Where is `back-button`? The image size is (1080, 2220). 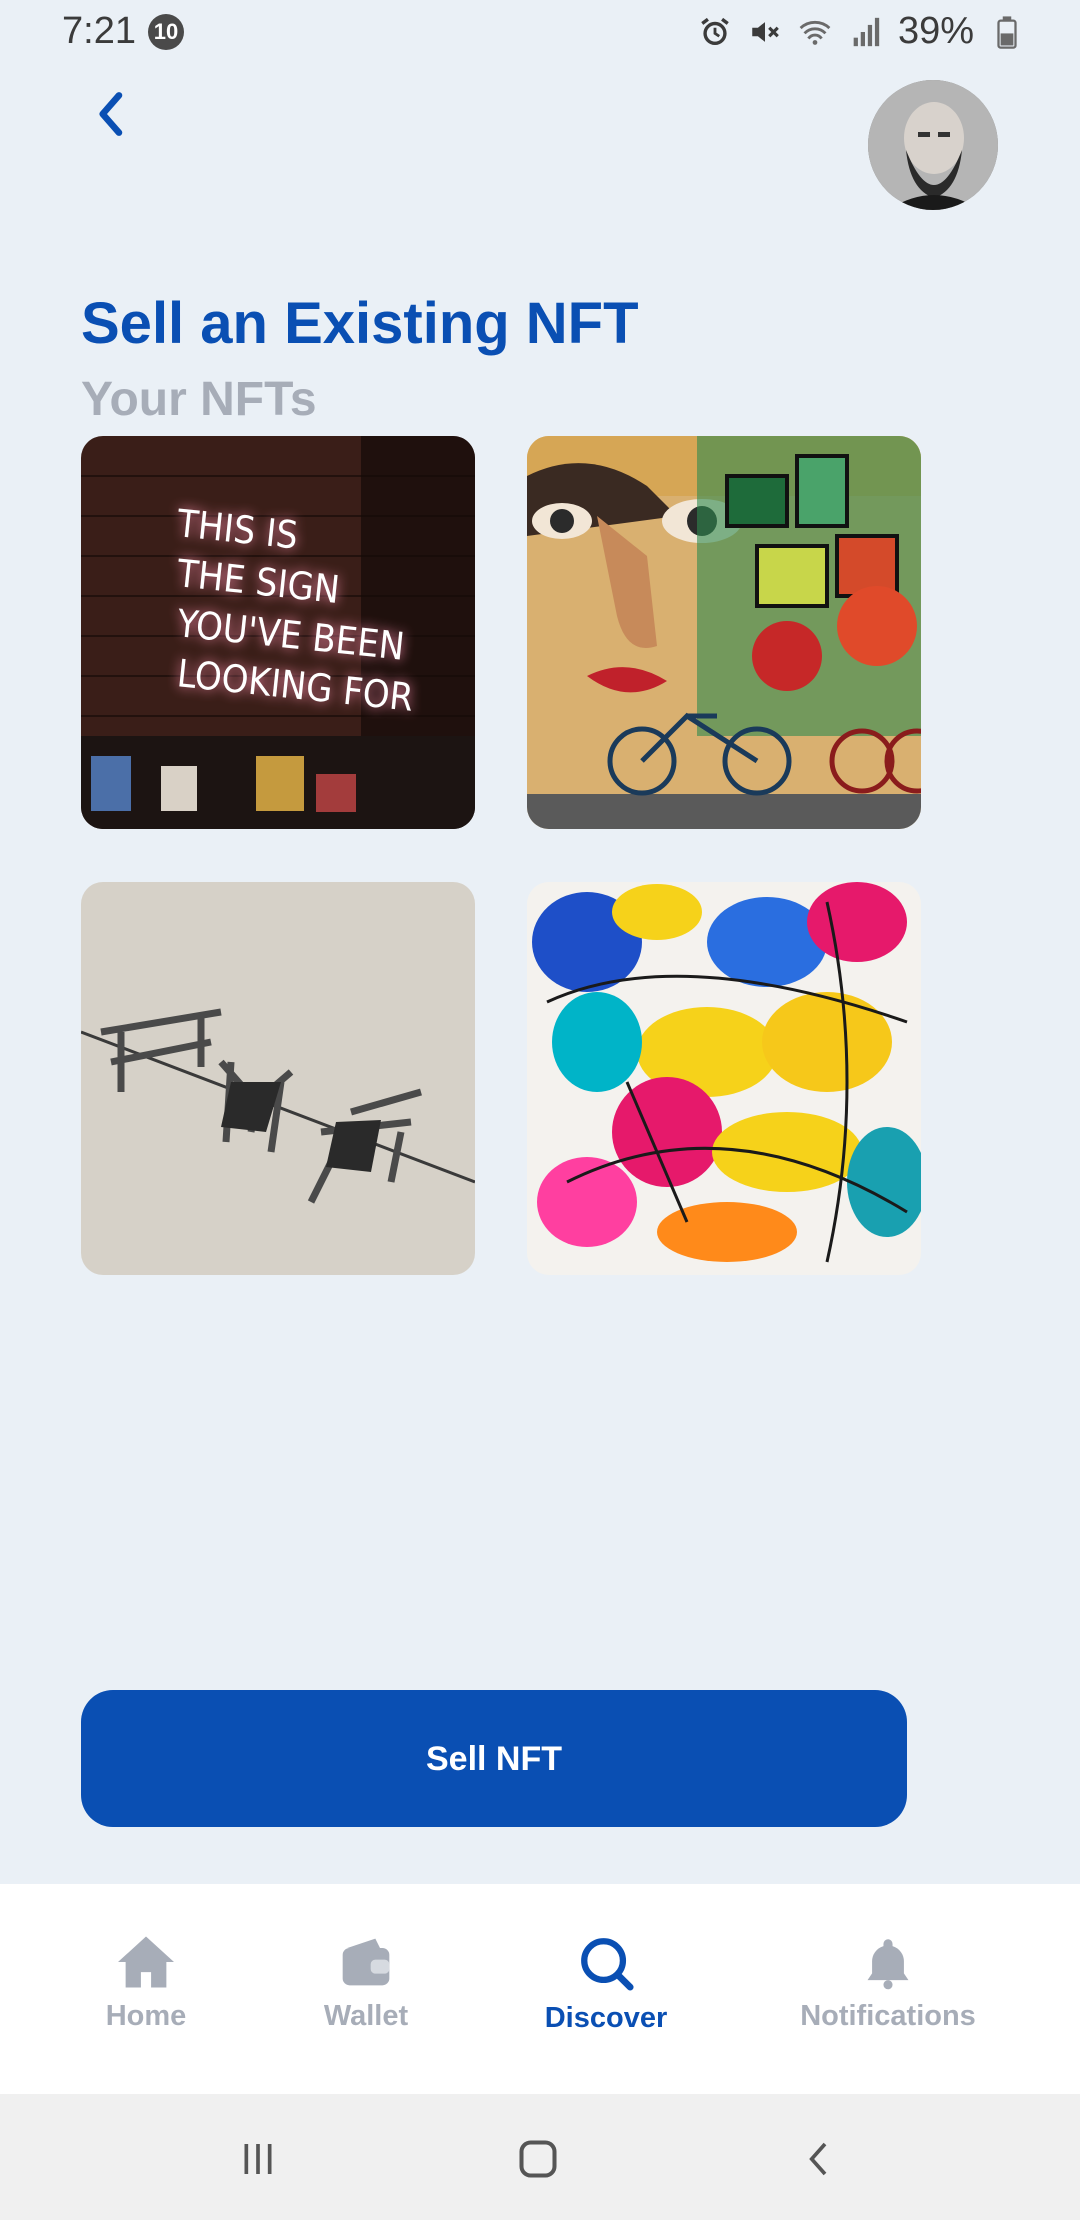
back-button is located at coordinates (112, 114).